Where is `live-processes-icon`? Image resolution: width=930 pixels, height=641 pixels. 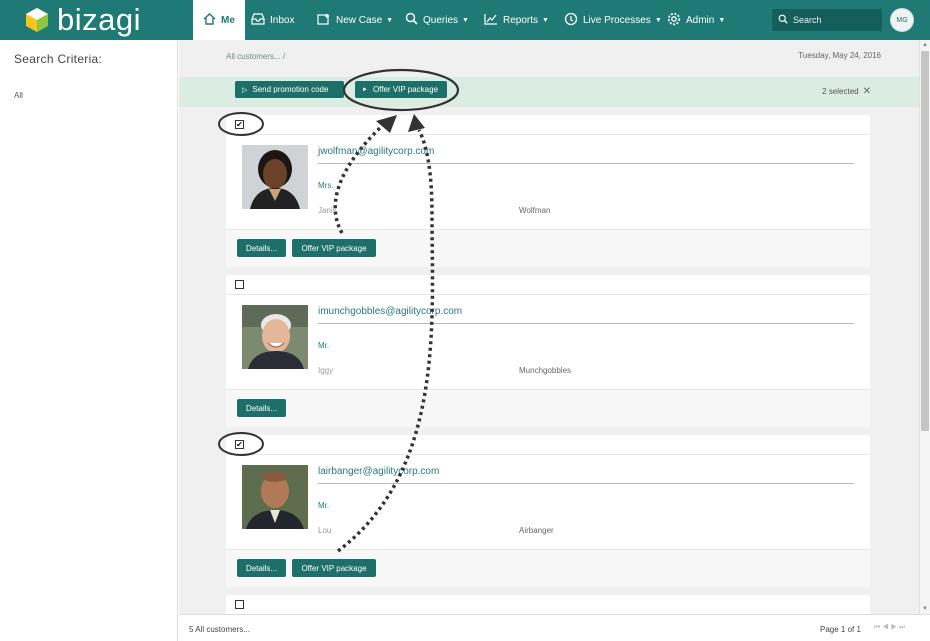 live-processes-icon is located at coordinates (571, 20).